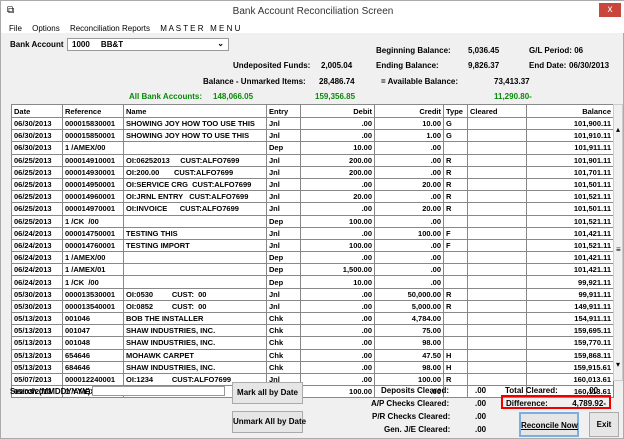  I want to click on search-input, so click(158, 391).